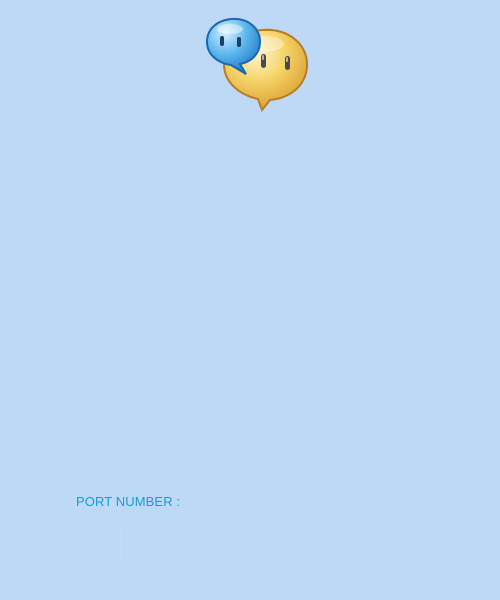 Image resolution: width=500 pixels, height=600 pixels. What do you see at coordinates (121, 545) in the screenshot?
I see `input-caret` at bounding box center [121, 545].